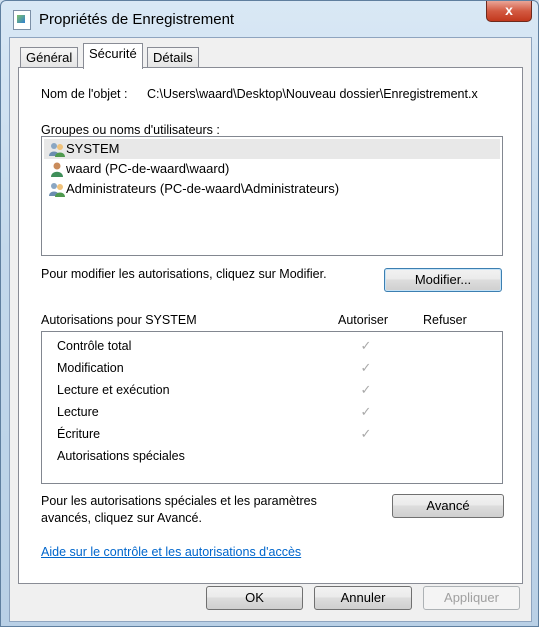 The height and width of the screenshot is (627, 539). I want to click on list-item: SYSTEM, so click(272, 149).